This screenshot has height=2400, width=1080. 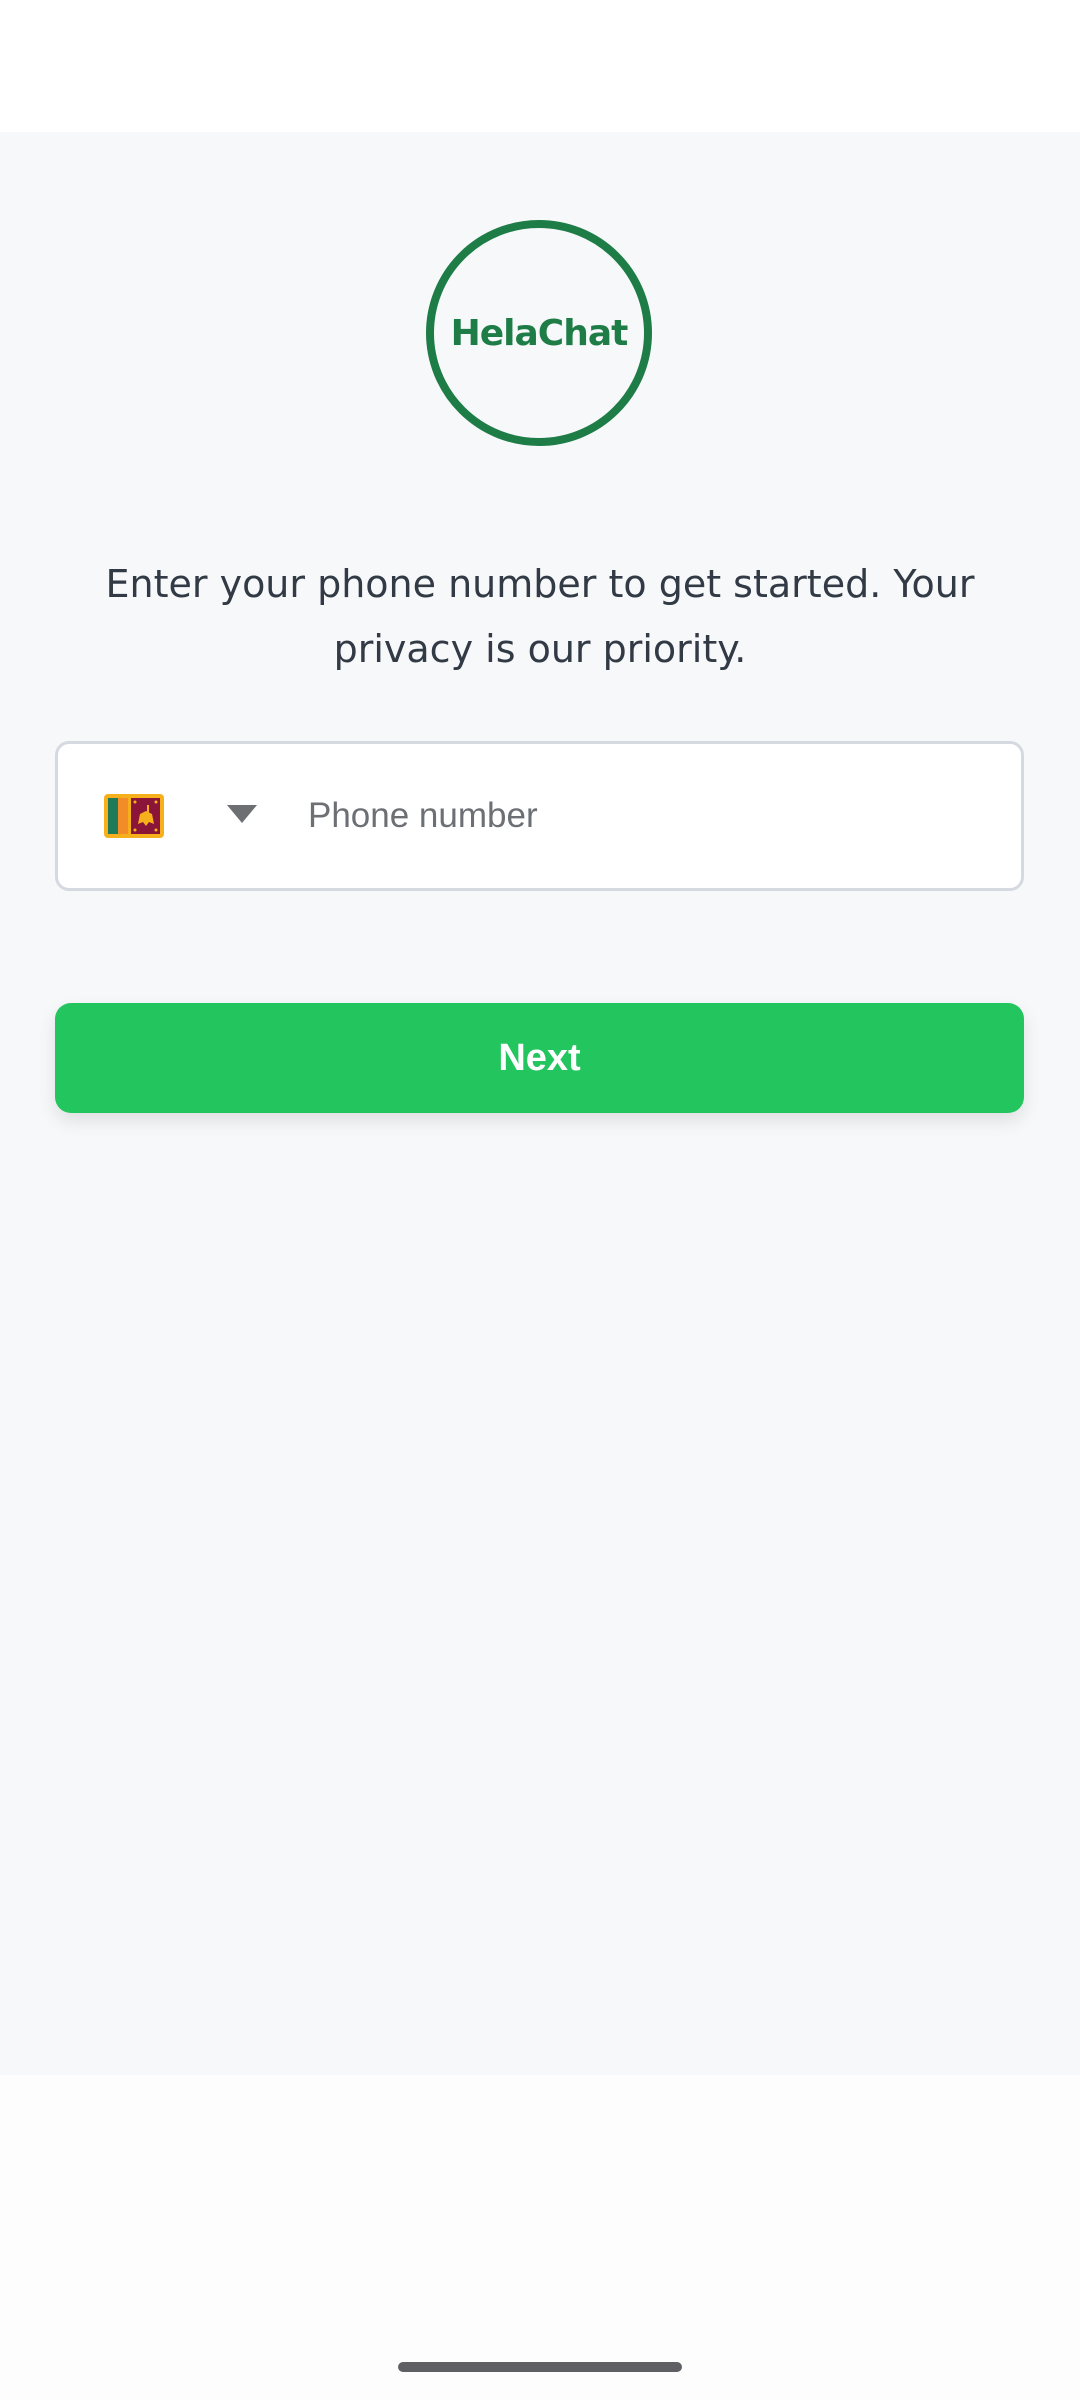 I want to click on next-button: Next, so click(x=539, y=1058).